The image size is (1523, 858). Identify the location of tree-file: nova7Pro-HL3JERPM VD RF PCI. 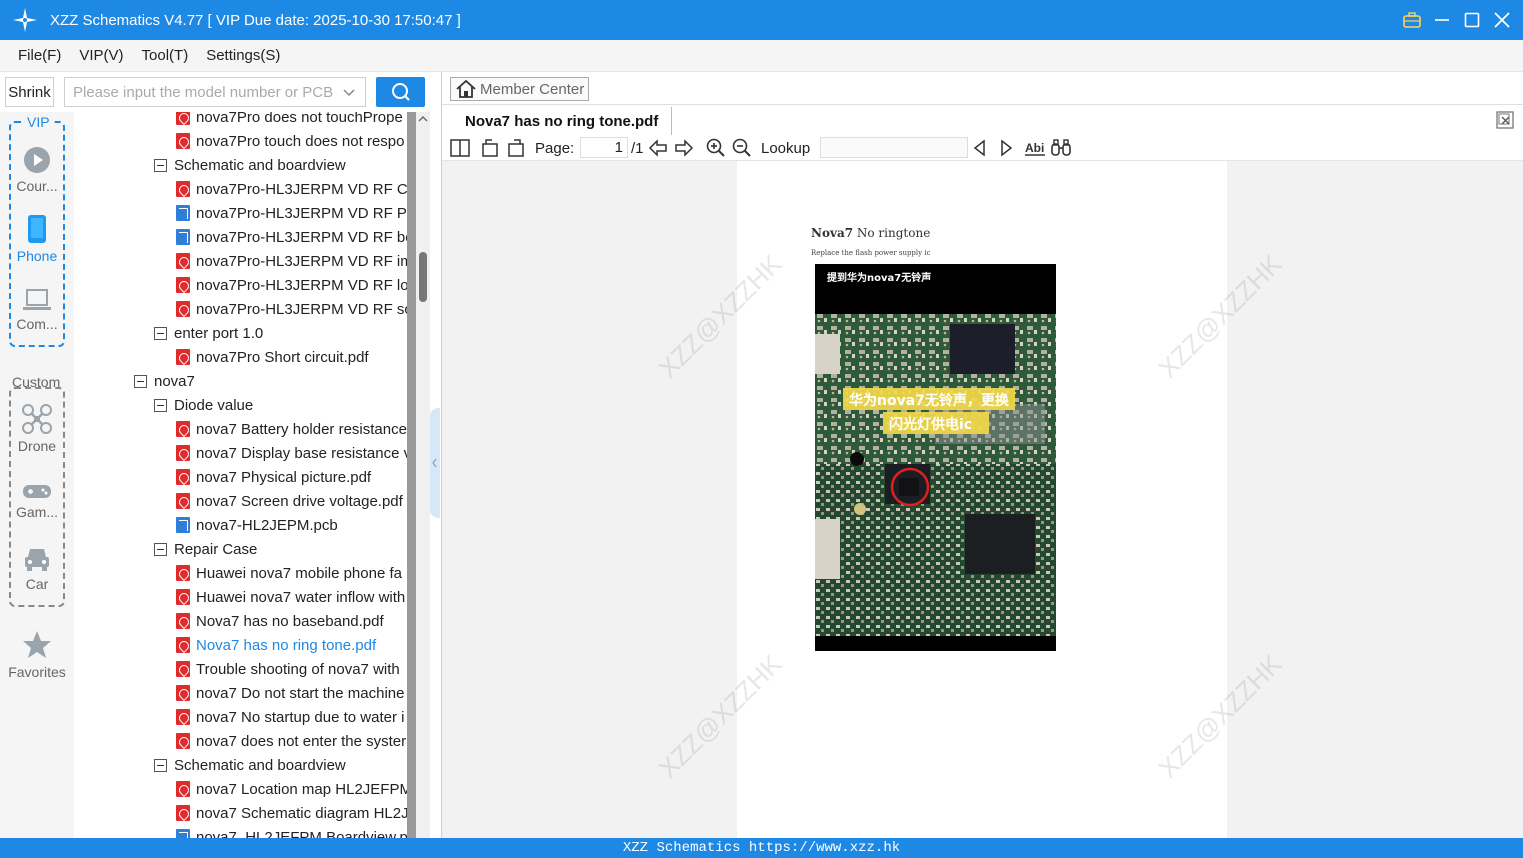
(292, 213).